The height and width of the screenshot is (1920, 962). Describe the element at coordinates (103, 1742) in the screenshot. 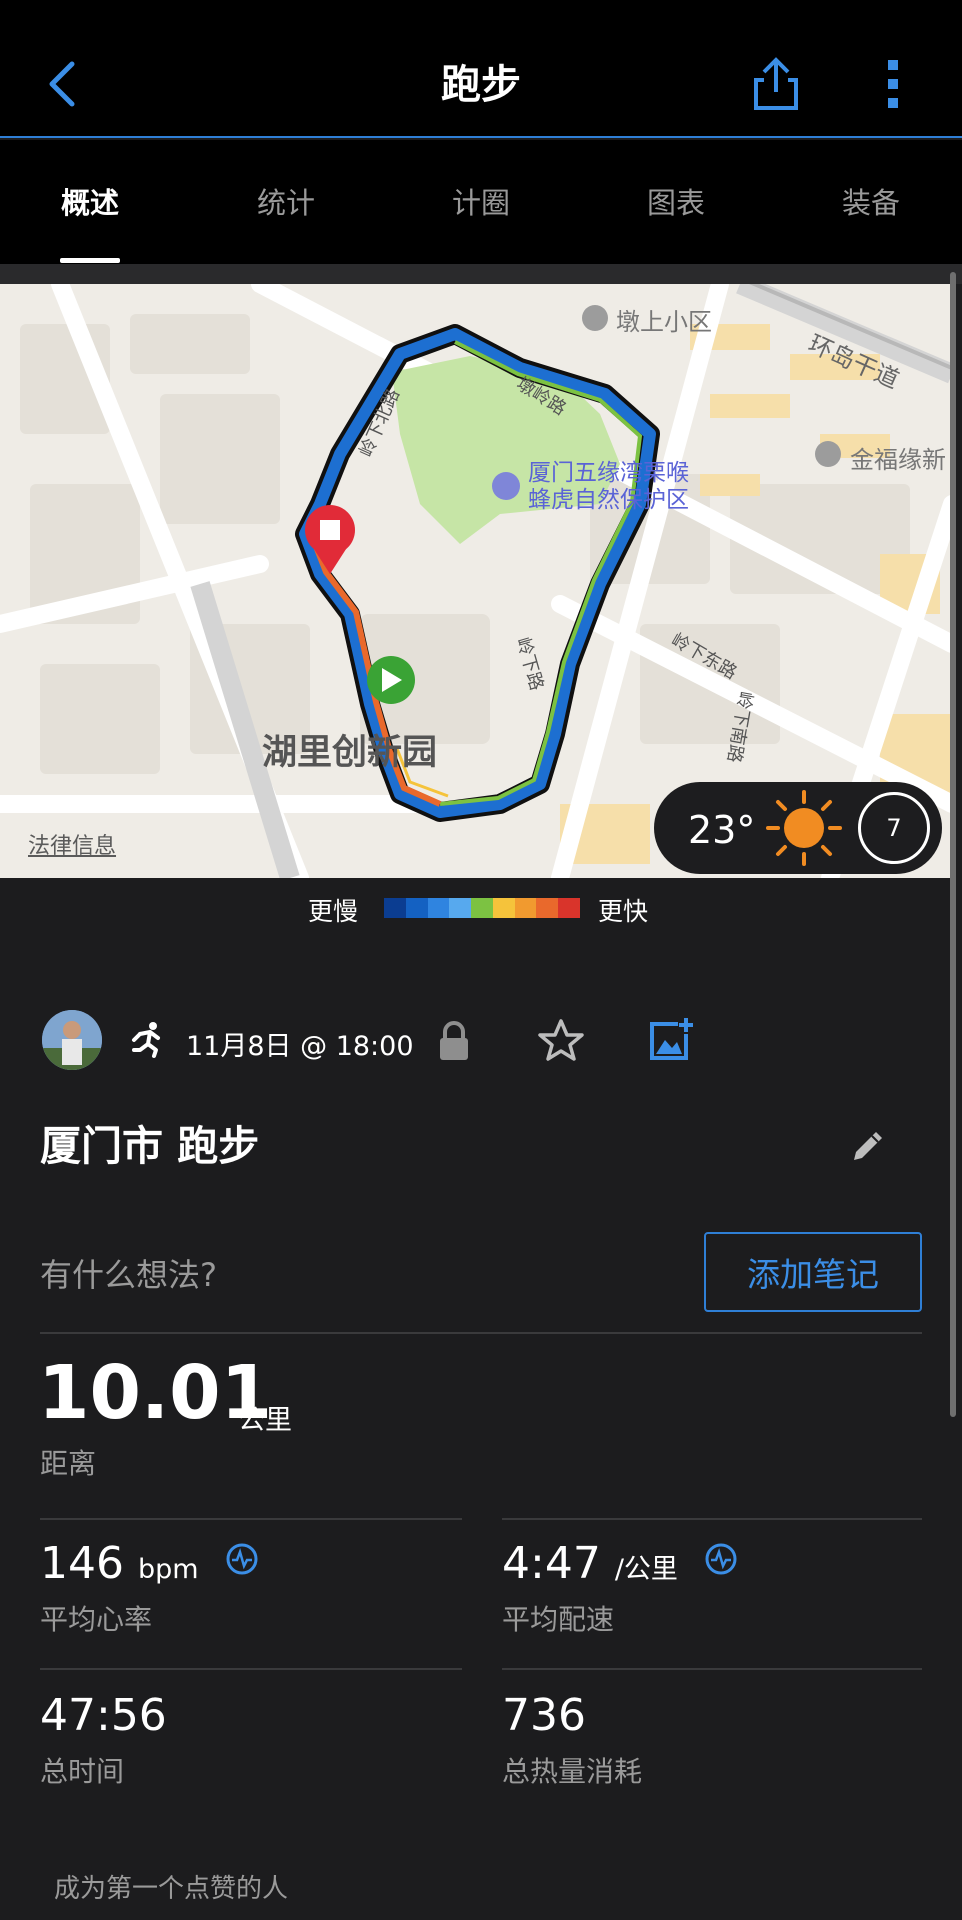

I see `total-time-stat: 47:56 总时间` at that location.